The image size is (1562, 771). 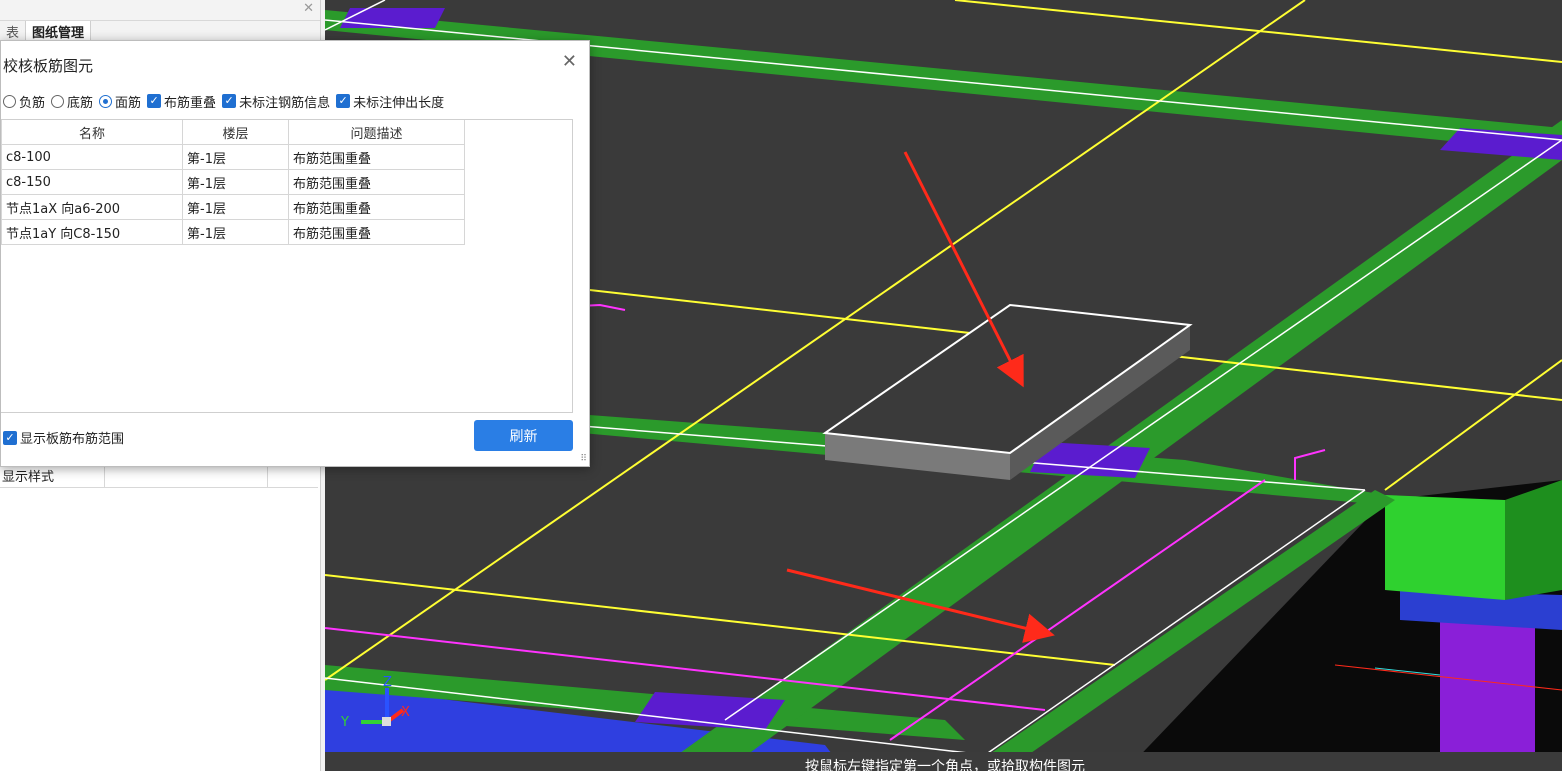 What do you see at coordinates (92, 157) in the screenshot?
I see `cell-name: c8-100` at bounding box center [92, 157].